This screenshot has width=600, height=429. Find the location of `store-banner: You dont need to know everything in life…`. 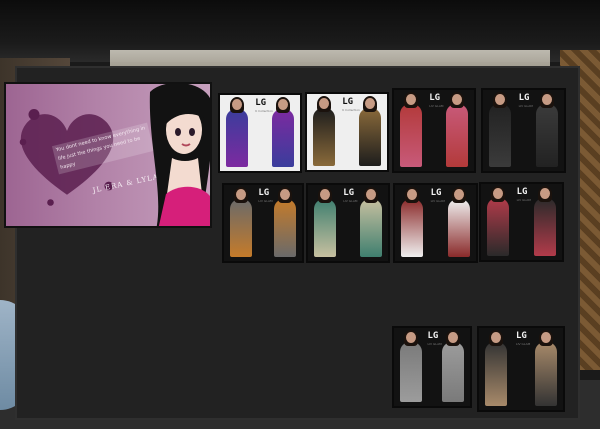

store-banner: You dont need to know everything in life… is located at coordinates (108, 155).